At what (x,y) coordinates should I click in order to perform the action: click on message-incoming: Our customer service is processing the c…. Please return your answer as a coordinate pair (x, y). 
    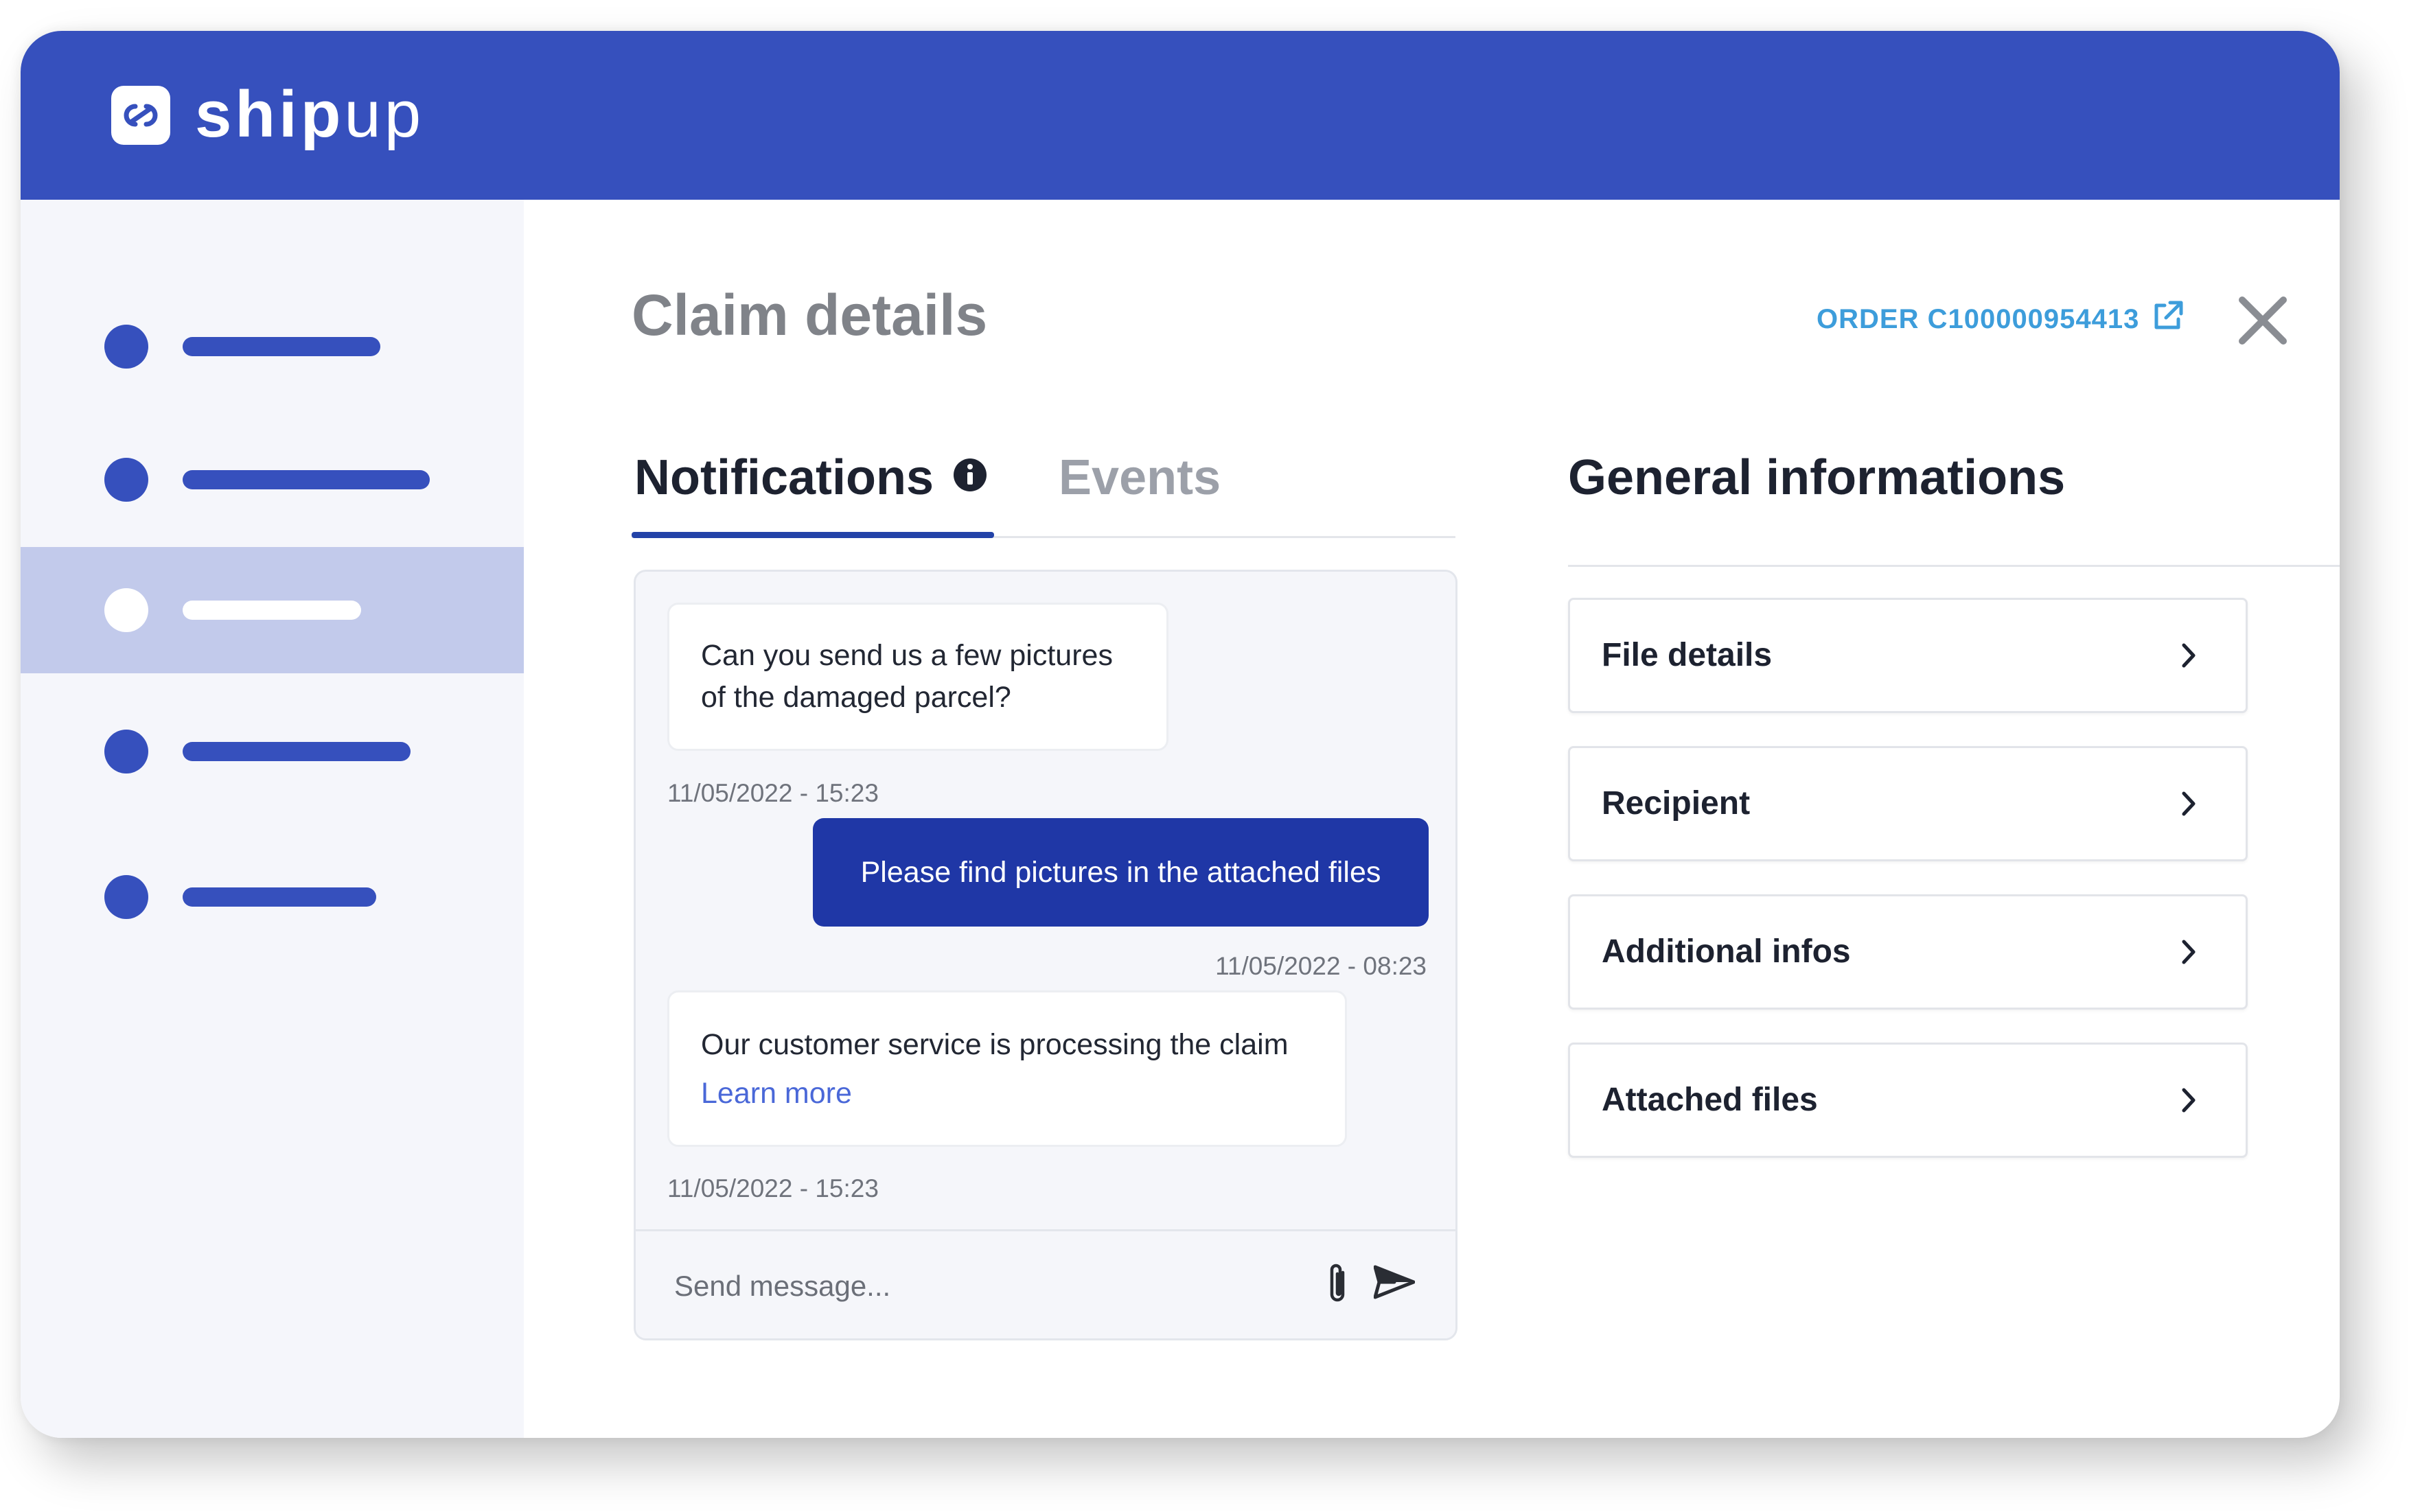
    Looking at the image, I should click on (1007, 1068).